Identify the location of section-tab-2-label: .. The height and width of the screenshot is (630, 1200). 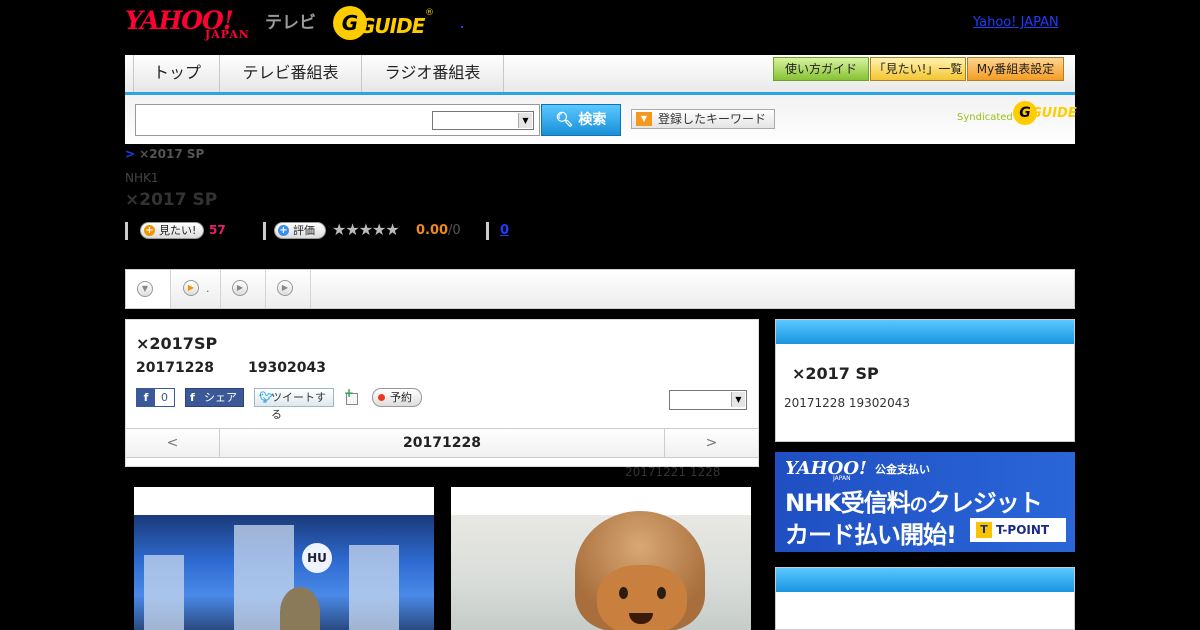
(208, 288).